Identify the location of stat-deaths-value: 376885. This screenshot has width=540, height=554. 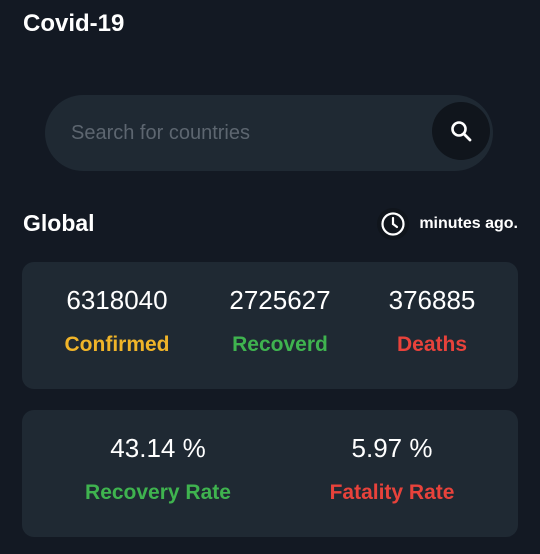
(432, 300).